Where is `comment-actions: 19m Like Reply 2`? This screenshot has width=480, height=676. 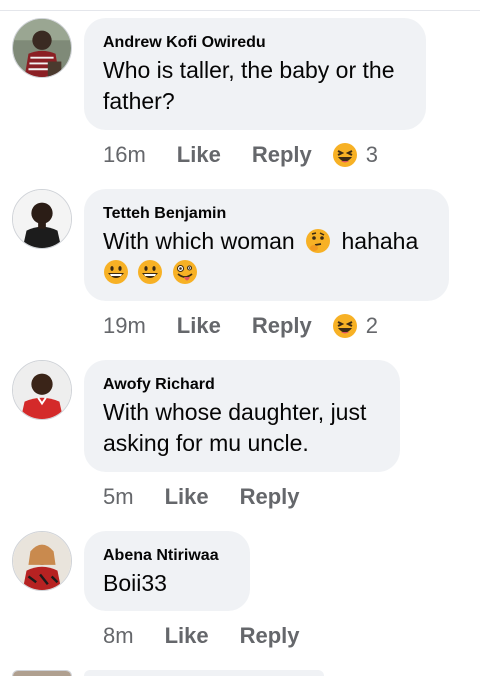
comment-actions: 19m Like Reply 2 is located at coordinates (240, 326).